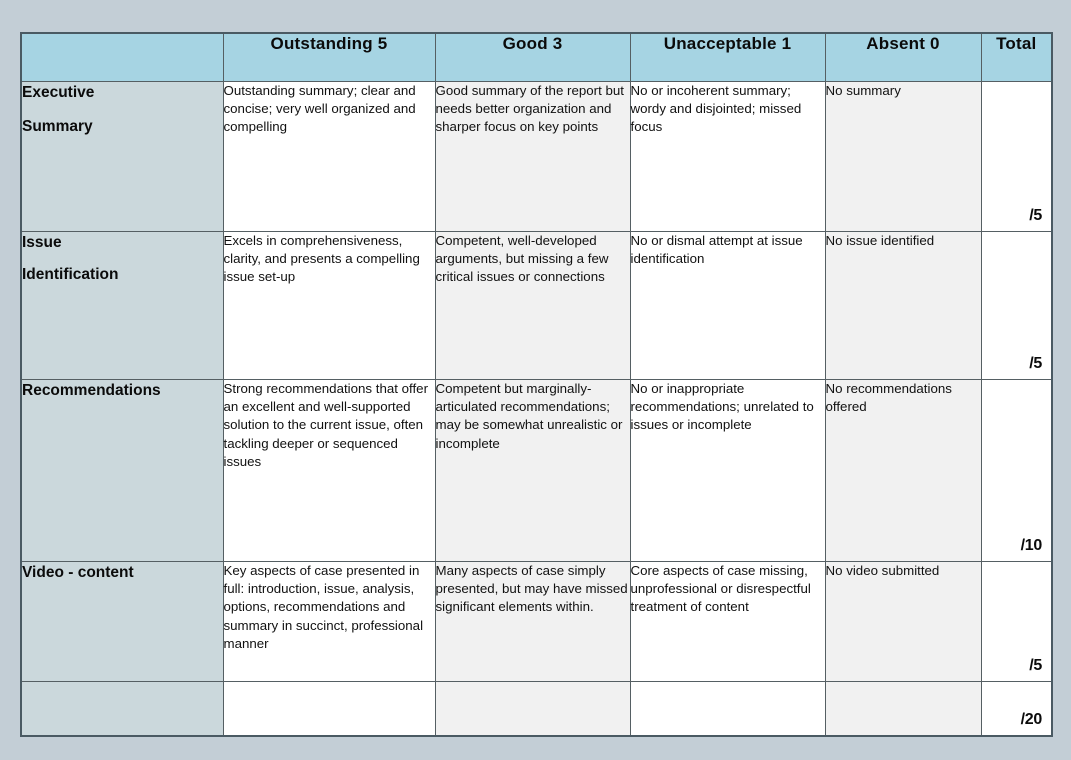  Describe the element at coordinates (91, 390) in the screenshot. I see `criterion-label-line1: Recommendations` at that location.